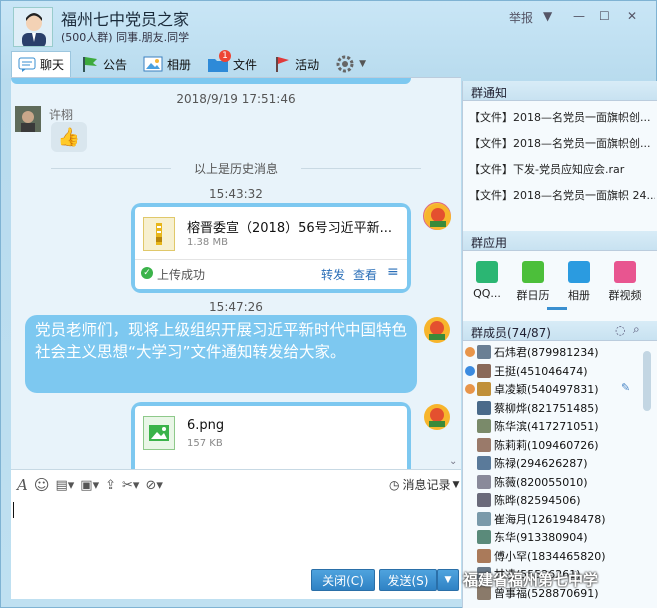 This screenshot has width=657, height=608. I want to click on chat-bubble-icon: ◌, so click(620, 330).